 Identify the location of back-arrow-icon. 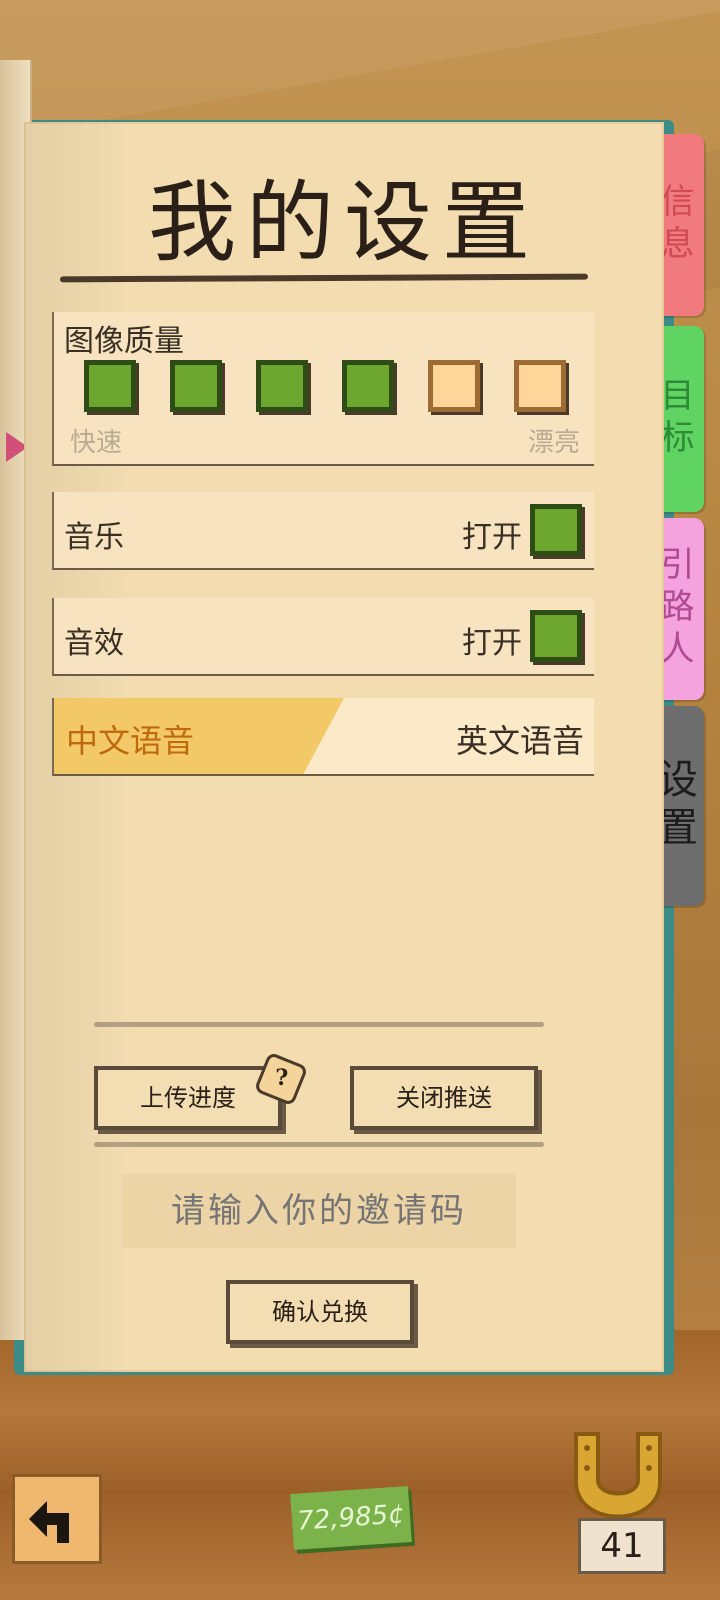
(49, 1522).